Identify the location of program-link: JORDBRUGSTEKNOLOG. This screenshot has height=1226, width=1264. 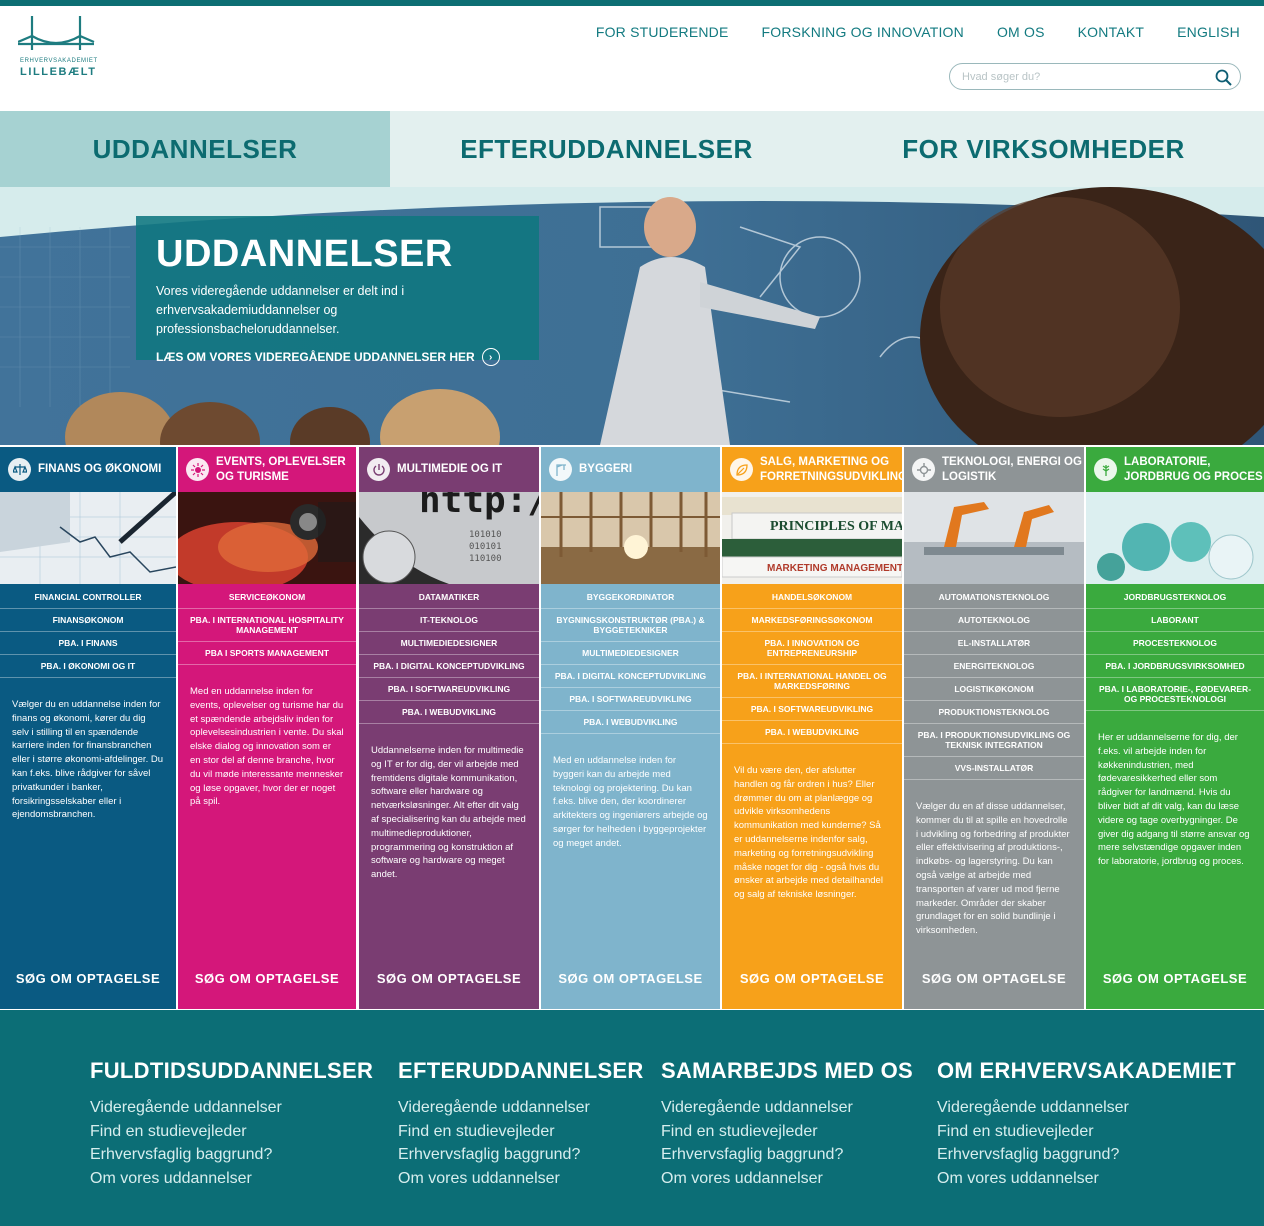
(1175, 597).